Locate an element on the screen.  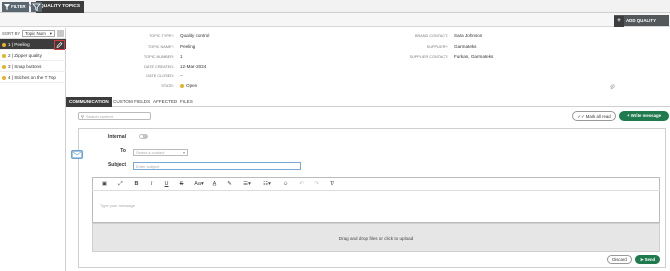
ordered-list-icon: ☰▾ is located at coordinates (247, 184).